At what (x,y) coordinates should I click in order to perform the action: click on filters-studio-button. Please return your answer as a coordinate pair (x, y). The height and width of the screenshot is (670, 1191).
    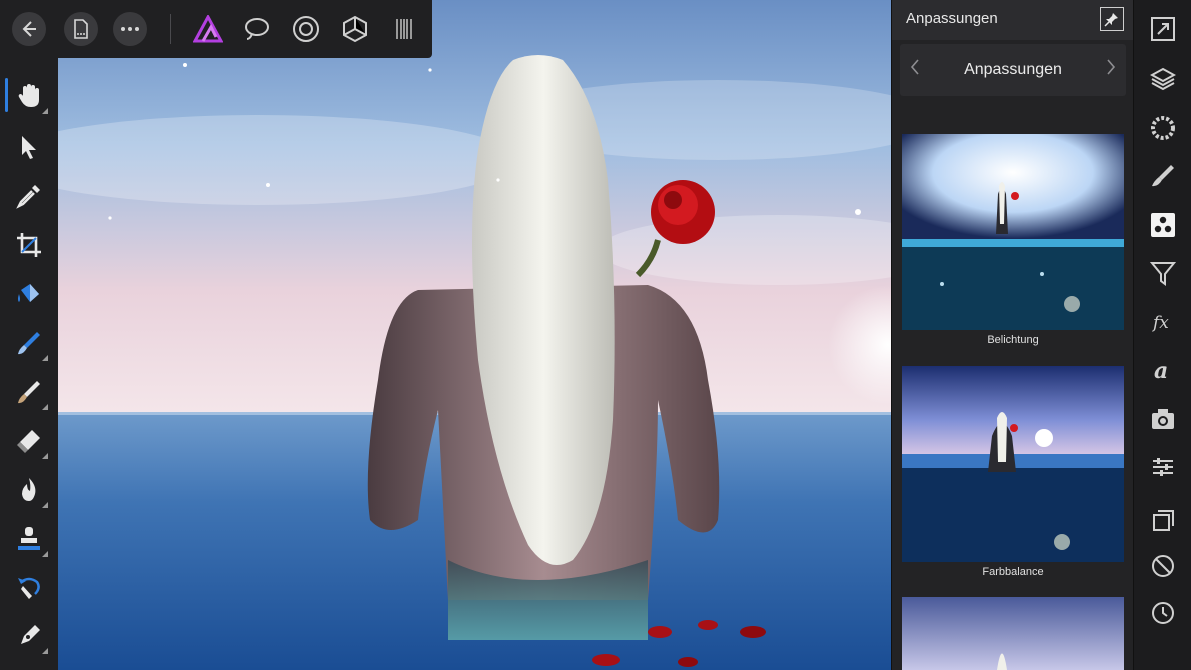
    Looking at the image, I should click on (1163, 273).